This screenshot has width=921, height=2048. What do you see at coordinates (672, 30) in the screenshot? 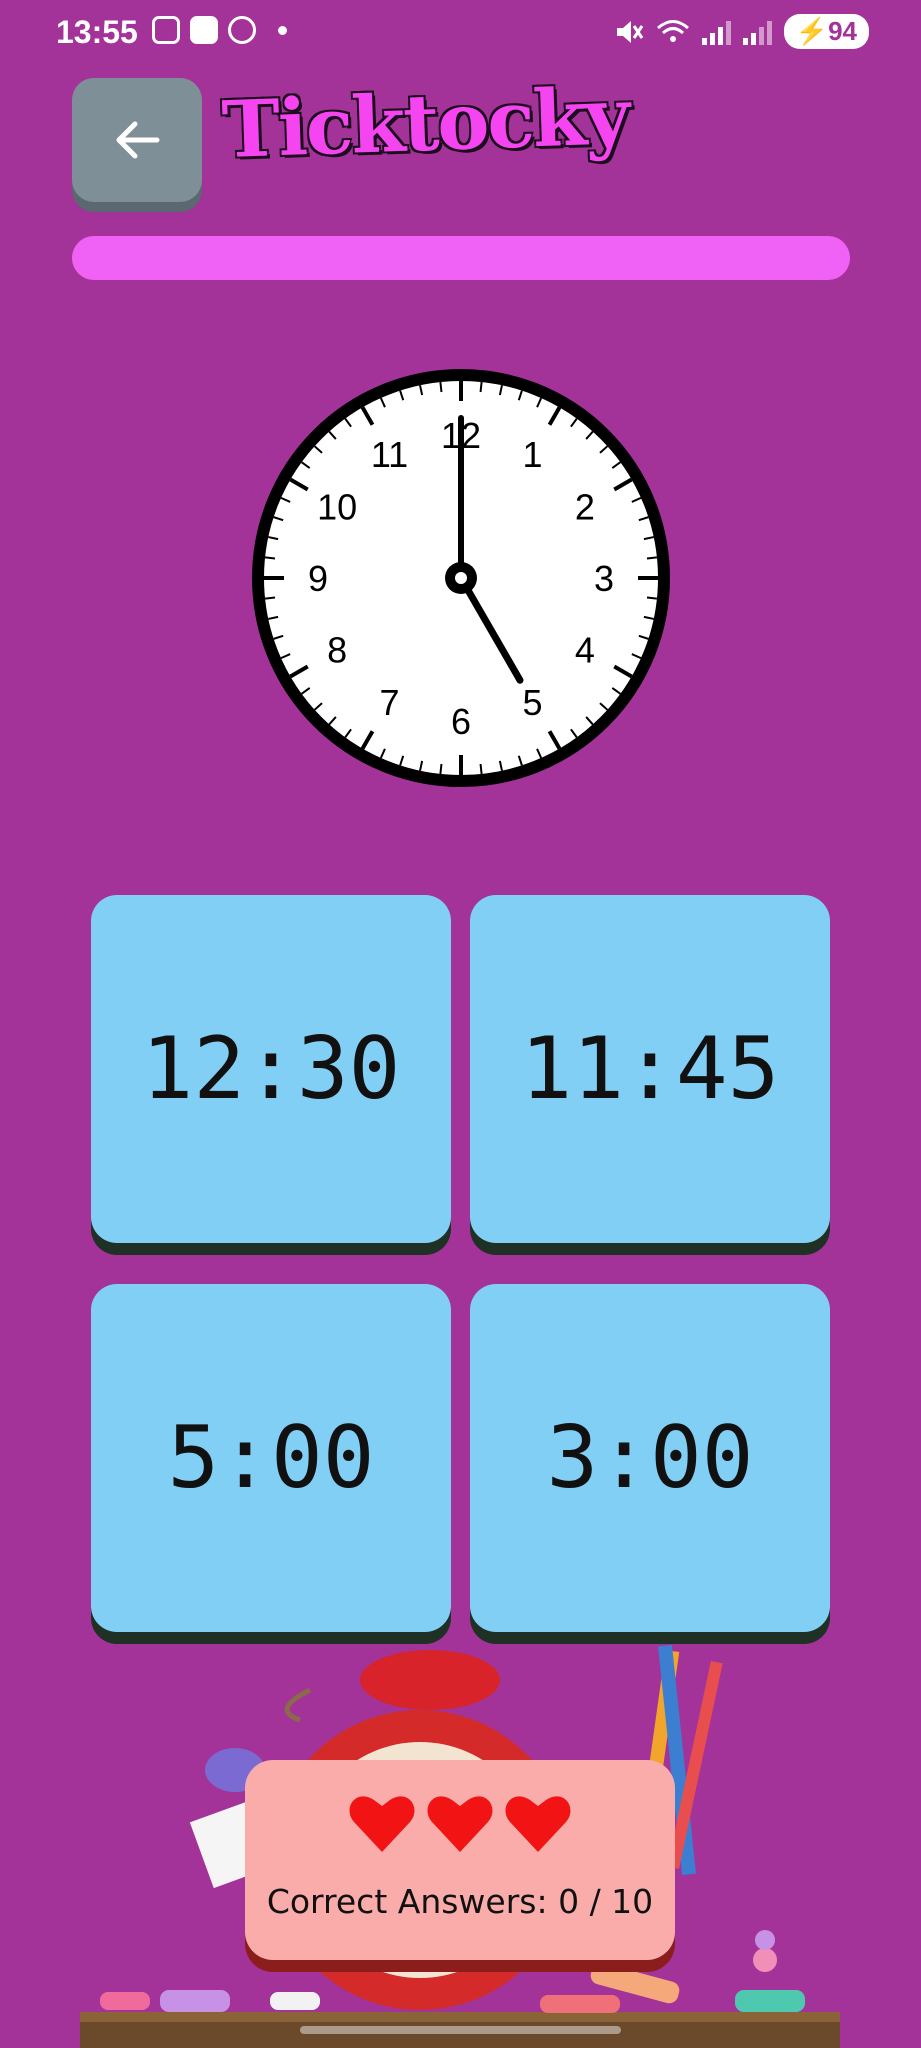
I see `wifi-icon` at bounding box center [672, 30].